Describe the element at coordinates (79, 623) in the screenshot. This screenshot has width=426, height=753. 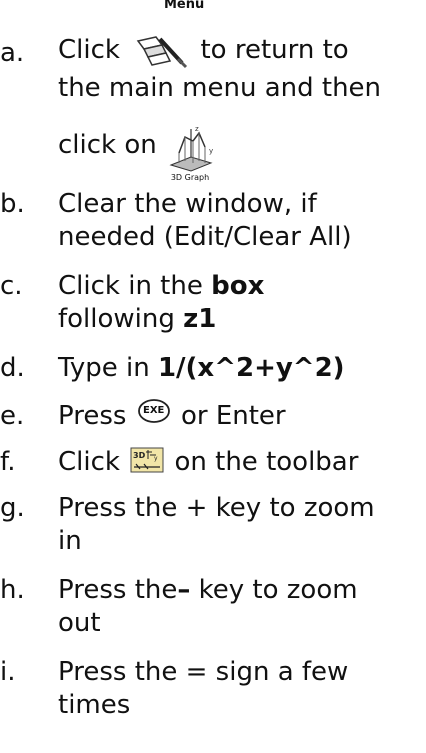
I see `step-text-line2: out` at that location.